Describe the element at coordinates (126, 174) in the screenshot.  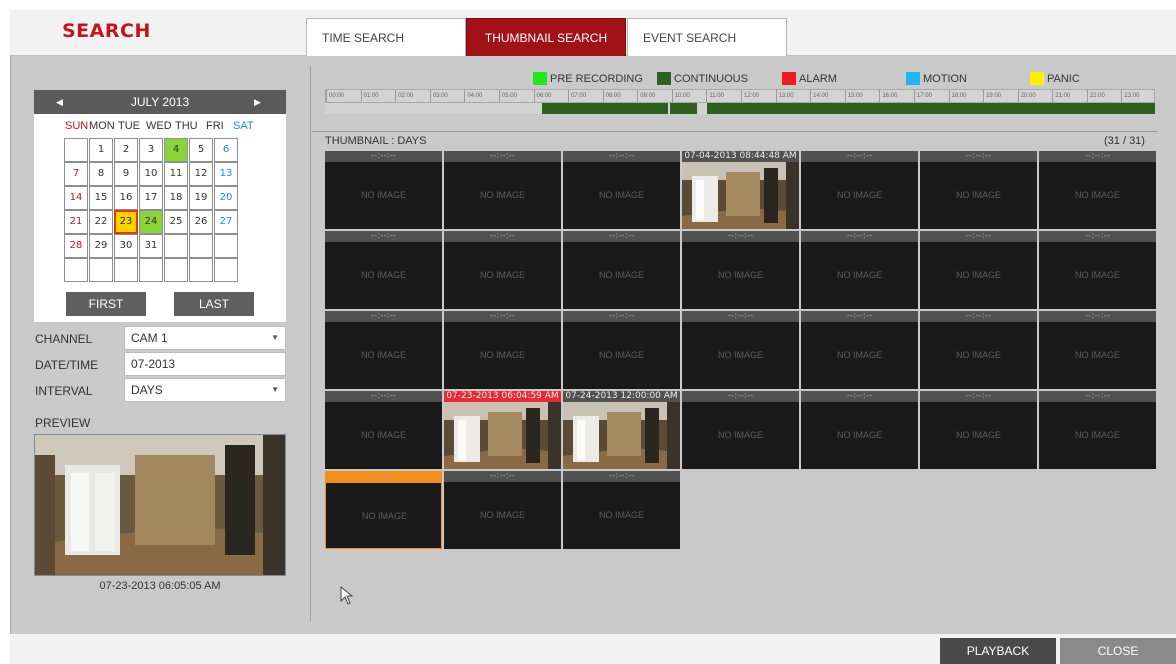
I see `calendar-day: 9` at that location.